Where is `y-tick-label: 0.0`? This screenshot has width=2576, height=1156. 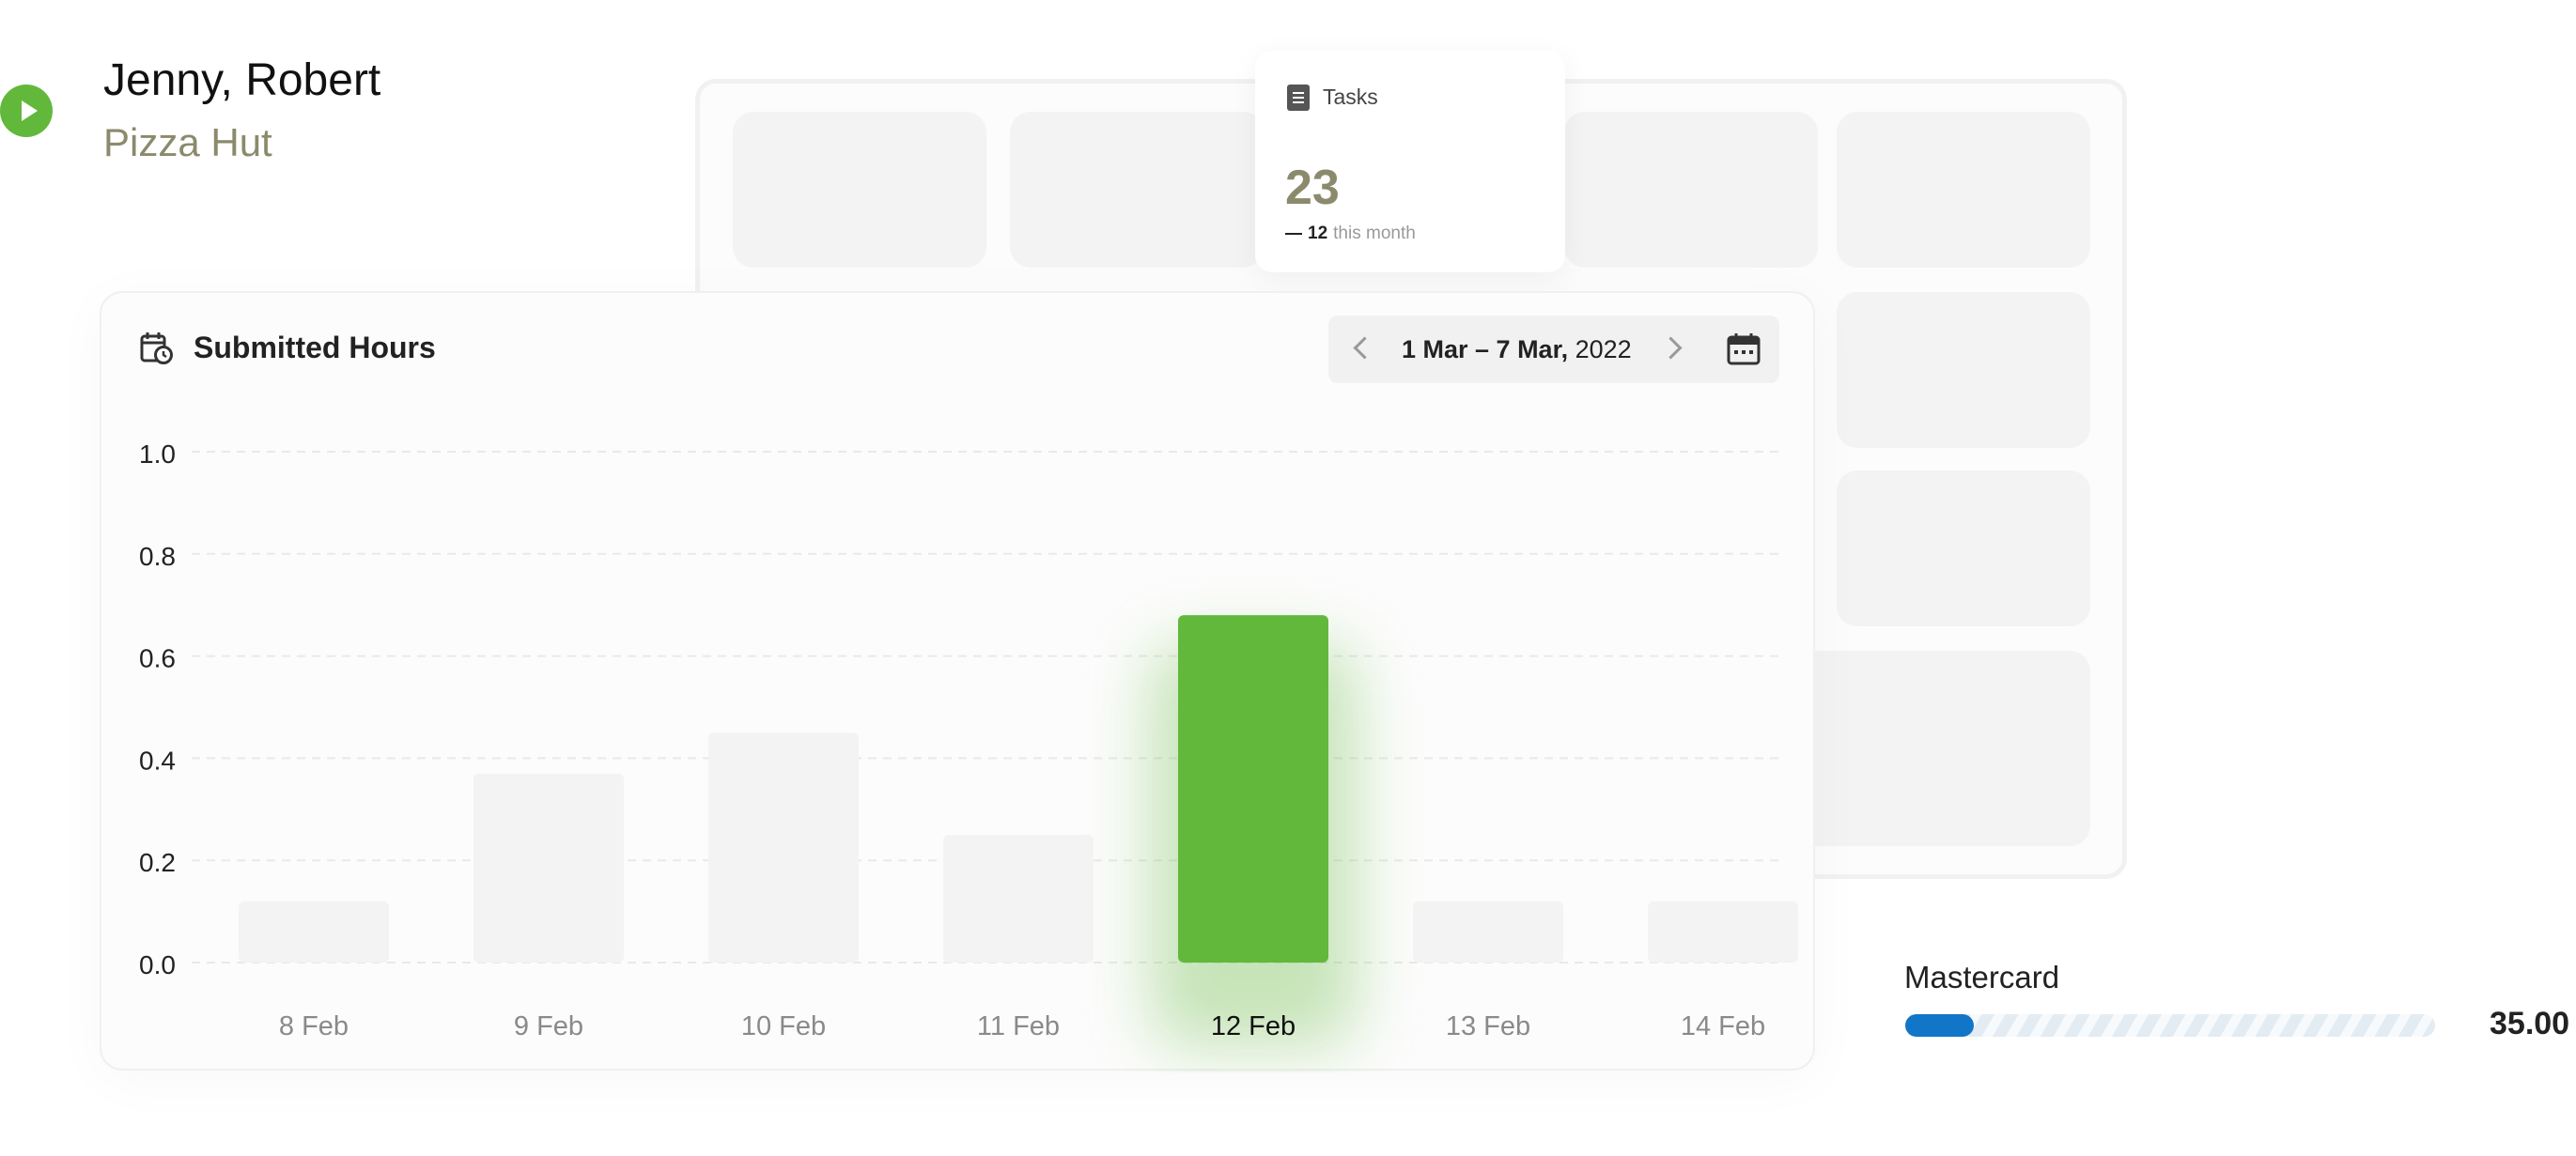
y-tick-label: 0.0 is located at coordinates (158, 964).